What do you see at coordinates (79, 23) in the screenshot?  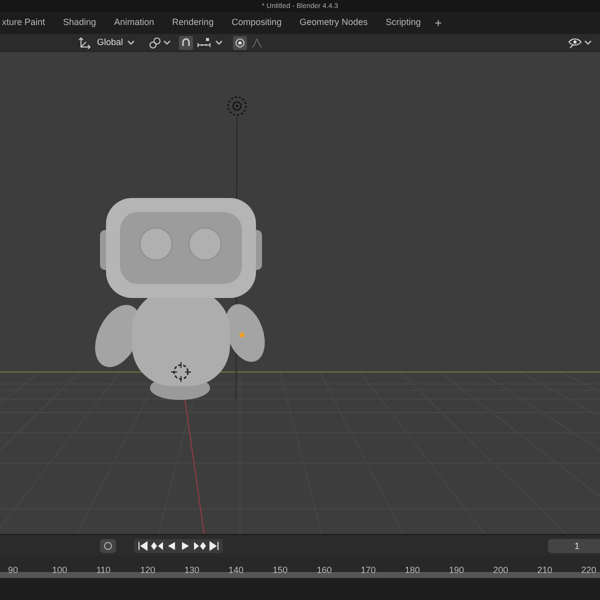 I see `workspace-tab: Shading` at bounding box center [79, 23].